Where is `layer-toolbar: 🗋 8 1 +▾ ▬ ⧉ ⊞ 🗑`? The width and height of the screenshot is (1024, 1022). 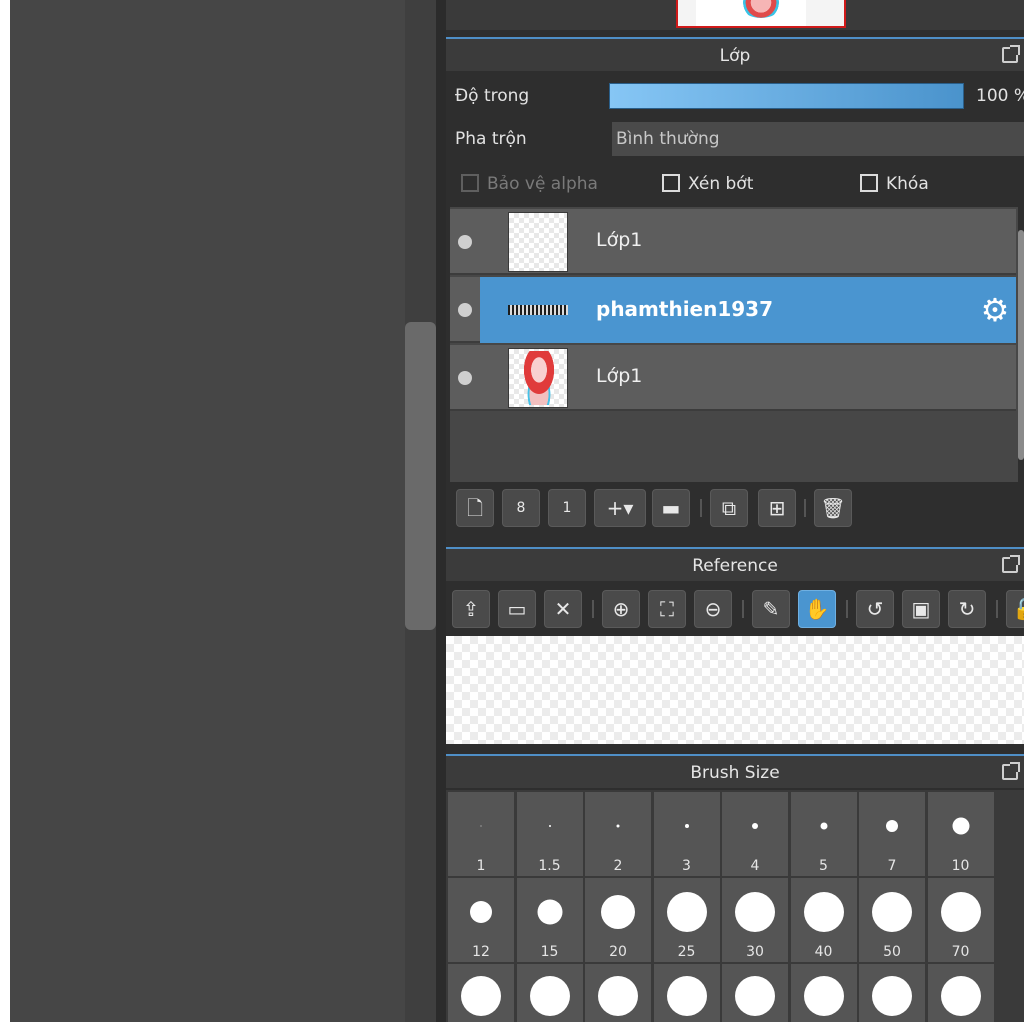
layer-toolbar: 🗋 8 1 +▾ ▬ ⧉ ⊞ 🗑 is located at coordinates (735, 508).